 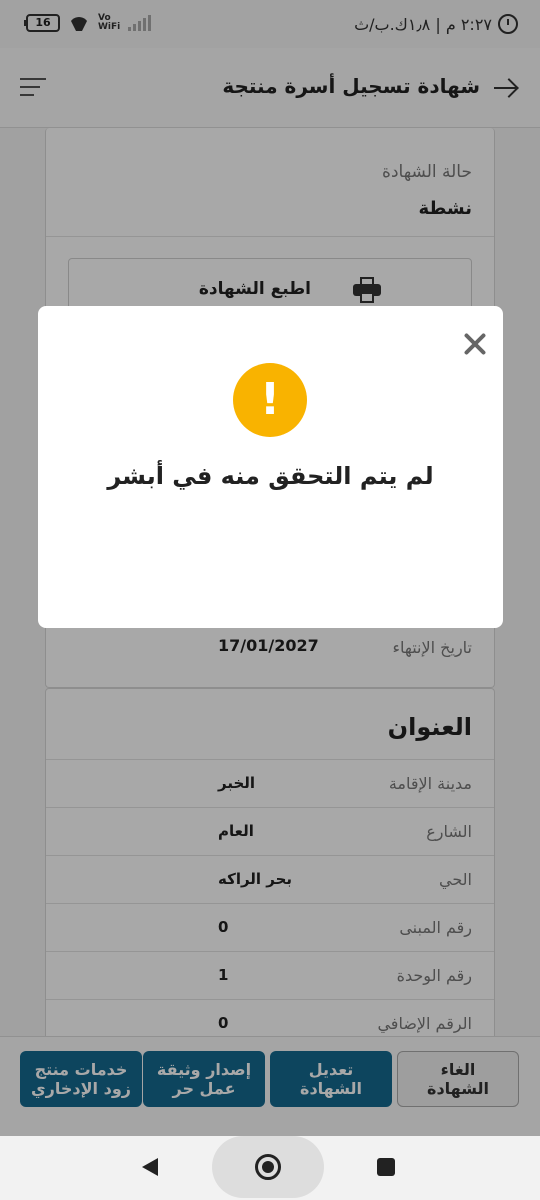 I want to click on nav-back-icon, so click(x=150, y=1167).